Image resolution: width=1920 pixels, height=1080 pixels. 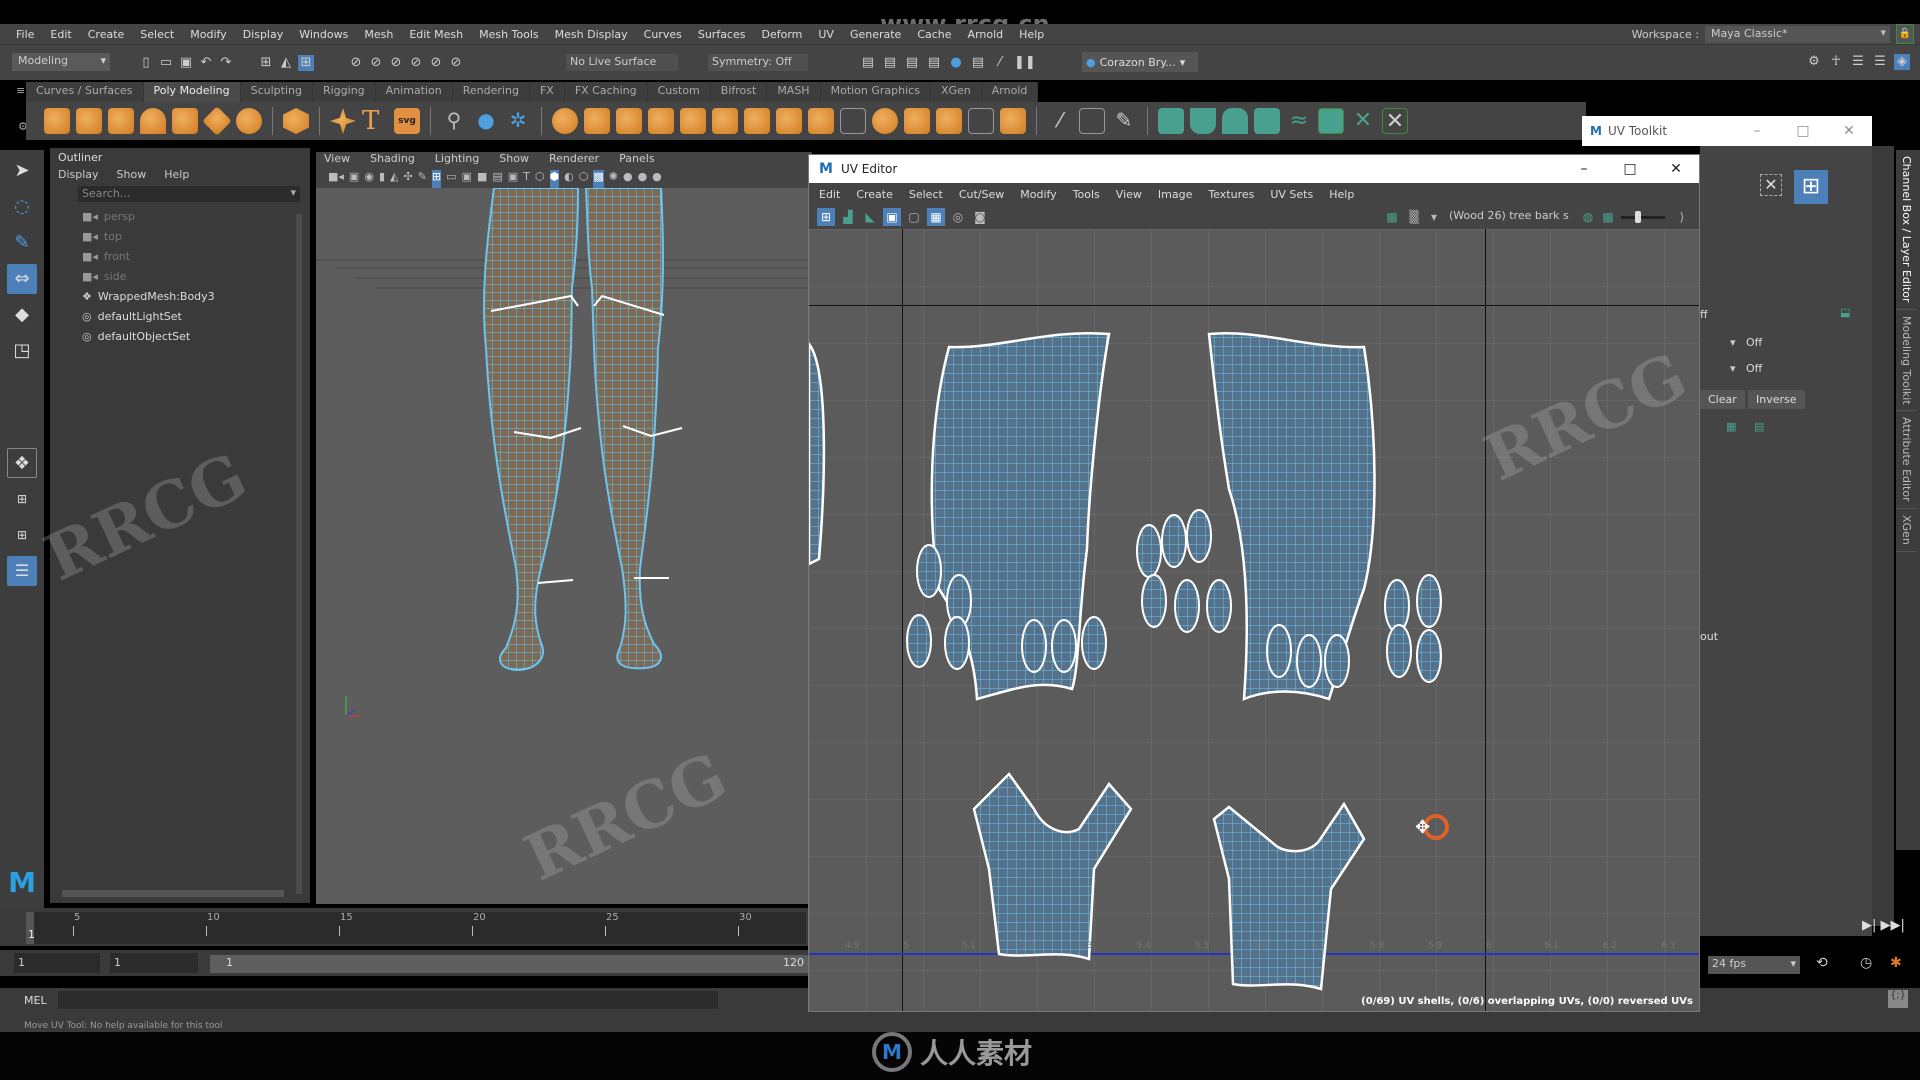 I want to click on render-settings-icon: ▤, so click(x=912, y=63).